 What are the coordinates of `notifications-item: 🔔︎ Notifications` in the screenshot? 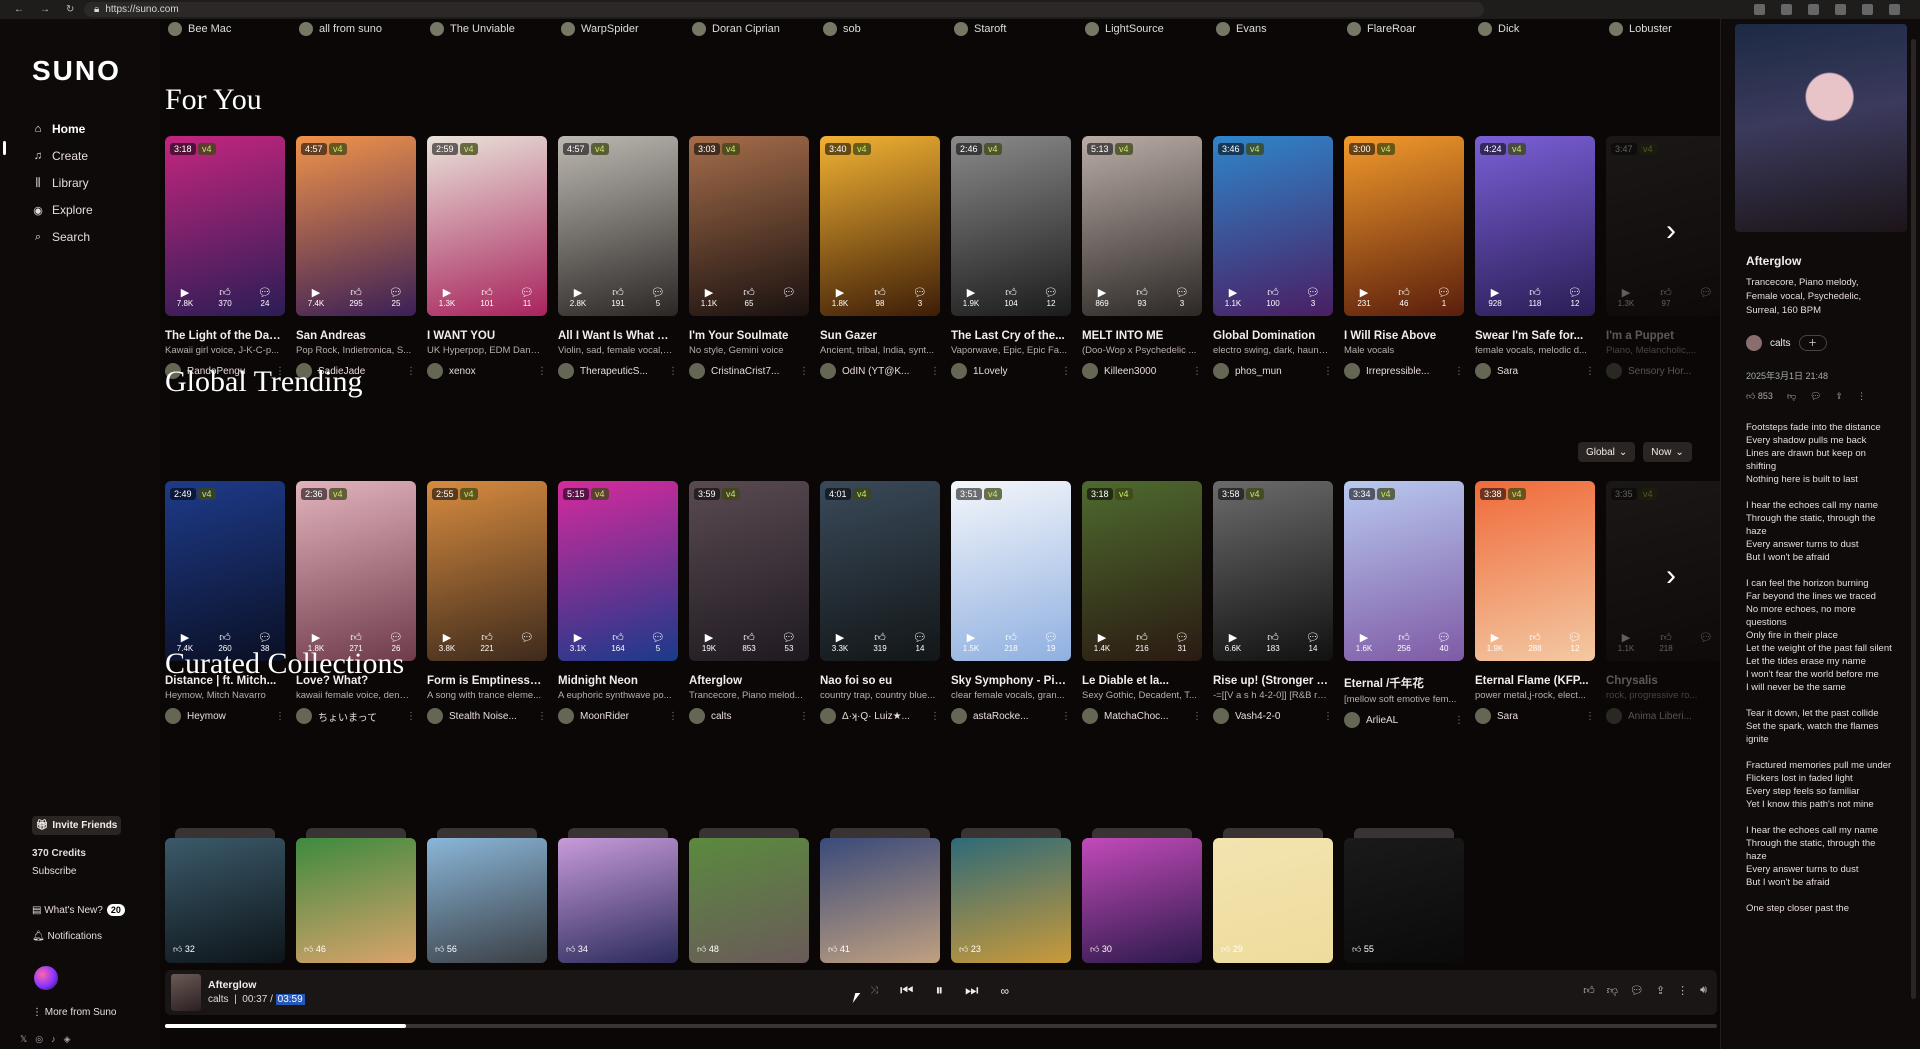 It's located at (67, 936).